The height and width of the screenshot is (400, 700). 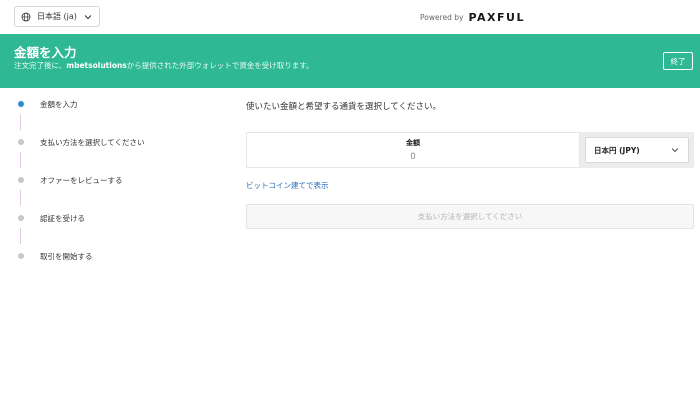 What do you see at coordinates (617, 150) in the screenshot?
I see `currency-selected-value: 日本円 (JPY)` at bounding box center [617, 150].